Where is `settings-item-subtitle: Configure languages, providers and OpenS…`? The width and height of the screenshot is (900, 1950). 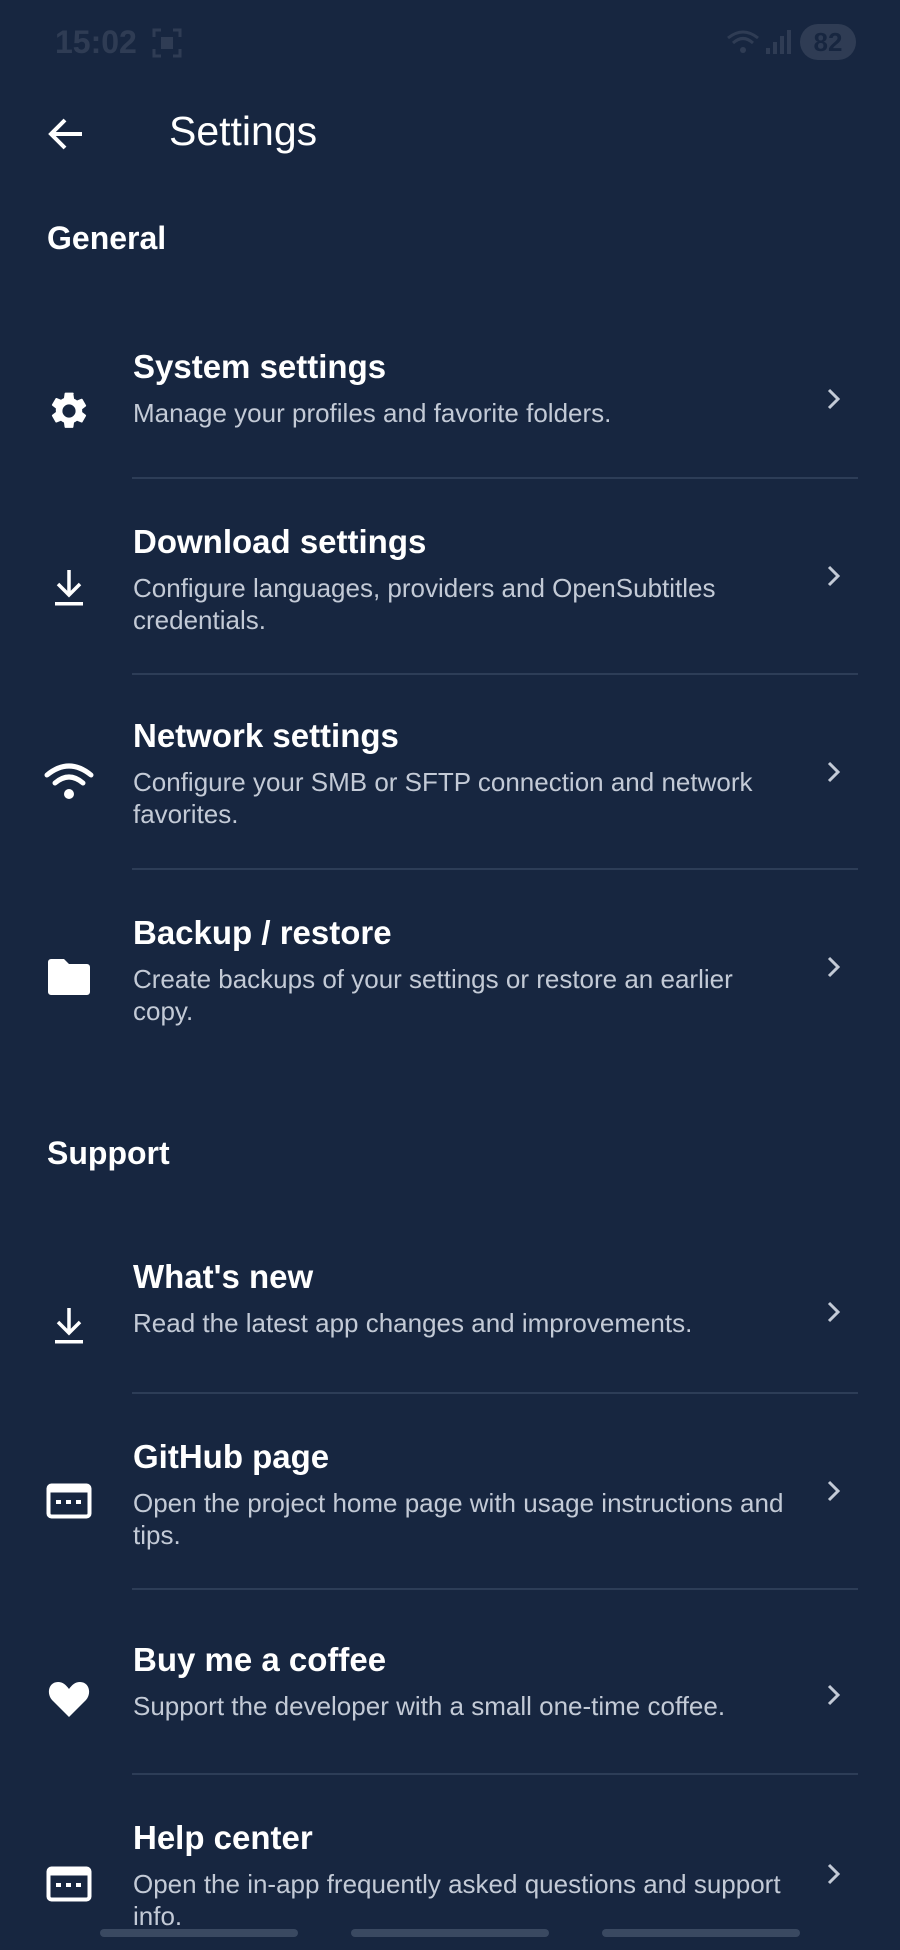
settings-item-subtitle: Configure languages, providers and OpenS… is located at coordinates (424, 604).